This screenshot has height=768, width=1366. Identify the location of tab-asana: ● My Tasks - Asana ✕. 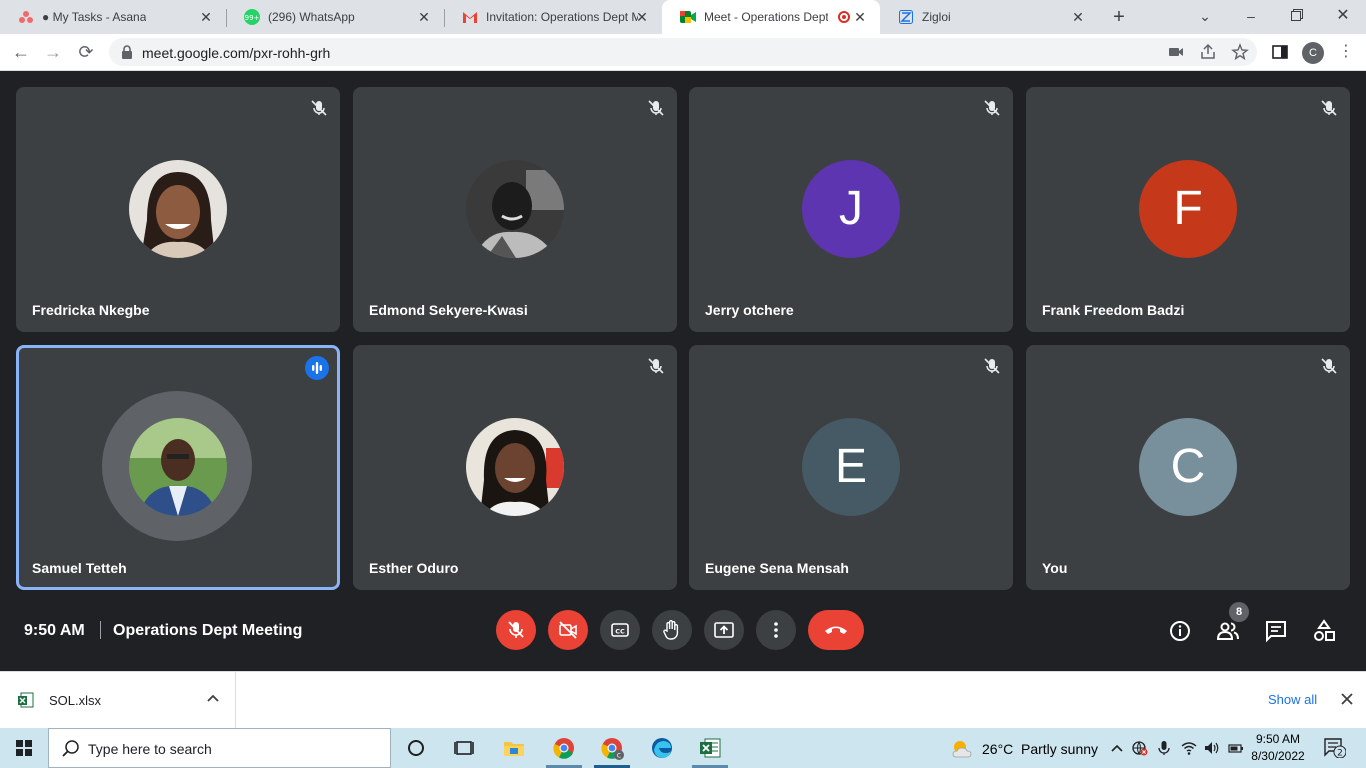
(113, 17).